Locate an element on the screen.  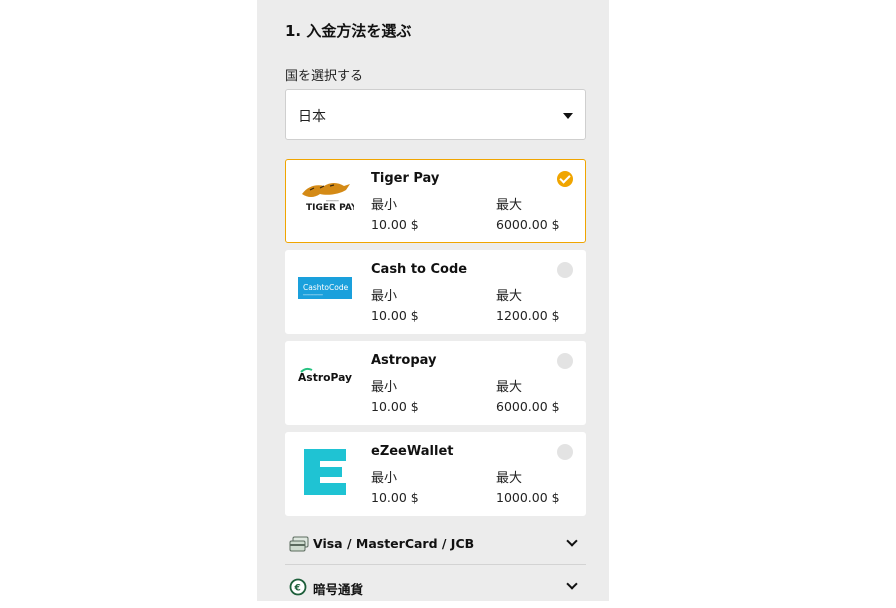
method-name: Tiger Pay is located at coordinates (405, 178).